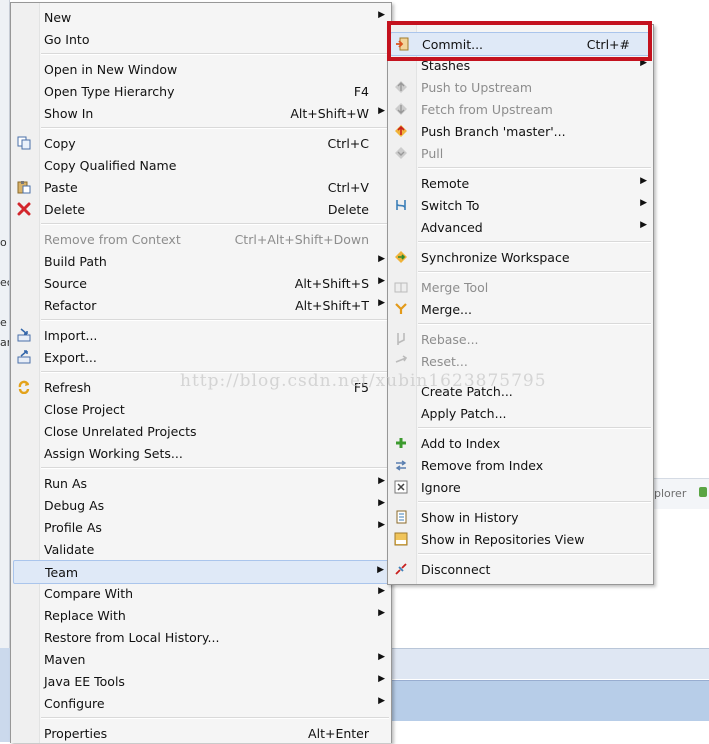 This screenshot has height=744, width=709. I want to click on menu-item-java-ee-tools: Java EE Tools ▶, so click(201, 681).